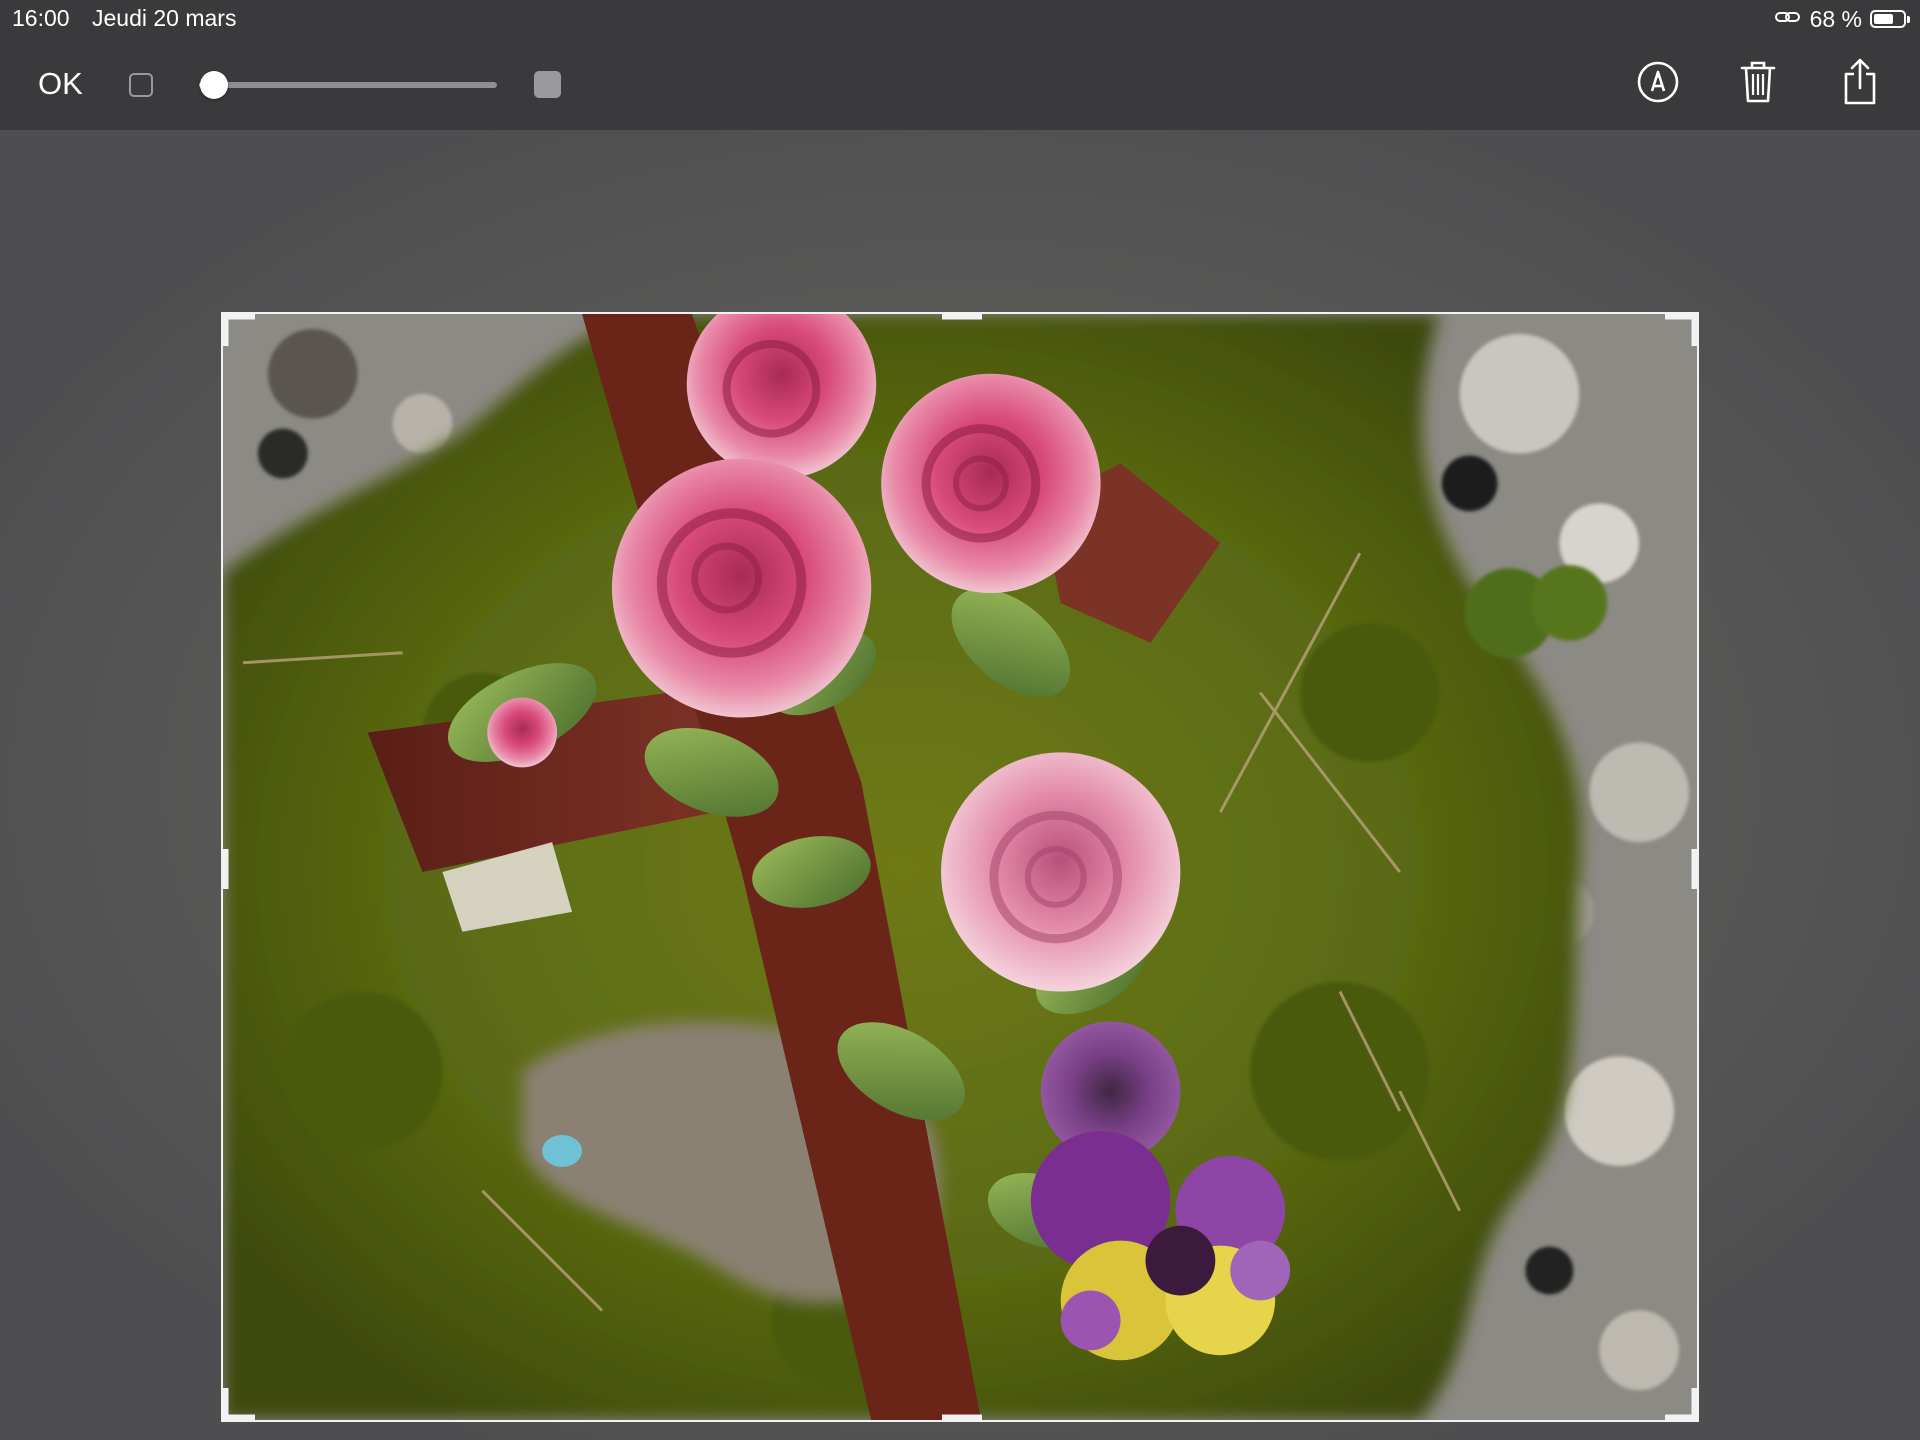 This screenshot has height=1440, width=1920. I want to click on slider-thumb, so click(213, 85).